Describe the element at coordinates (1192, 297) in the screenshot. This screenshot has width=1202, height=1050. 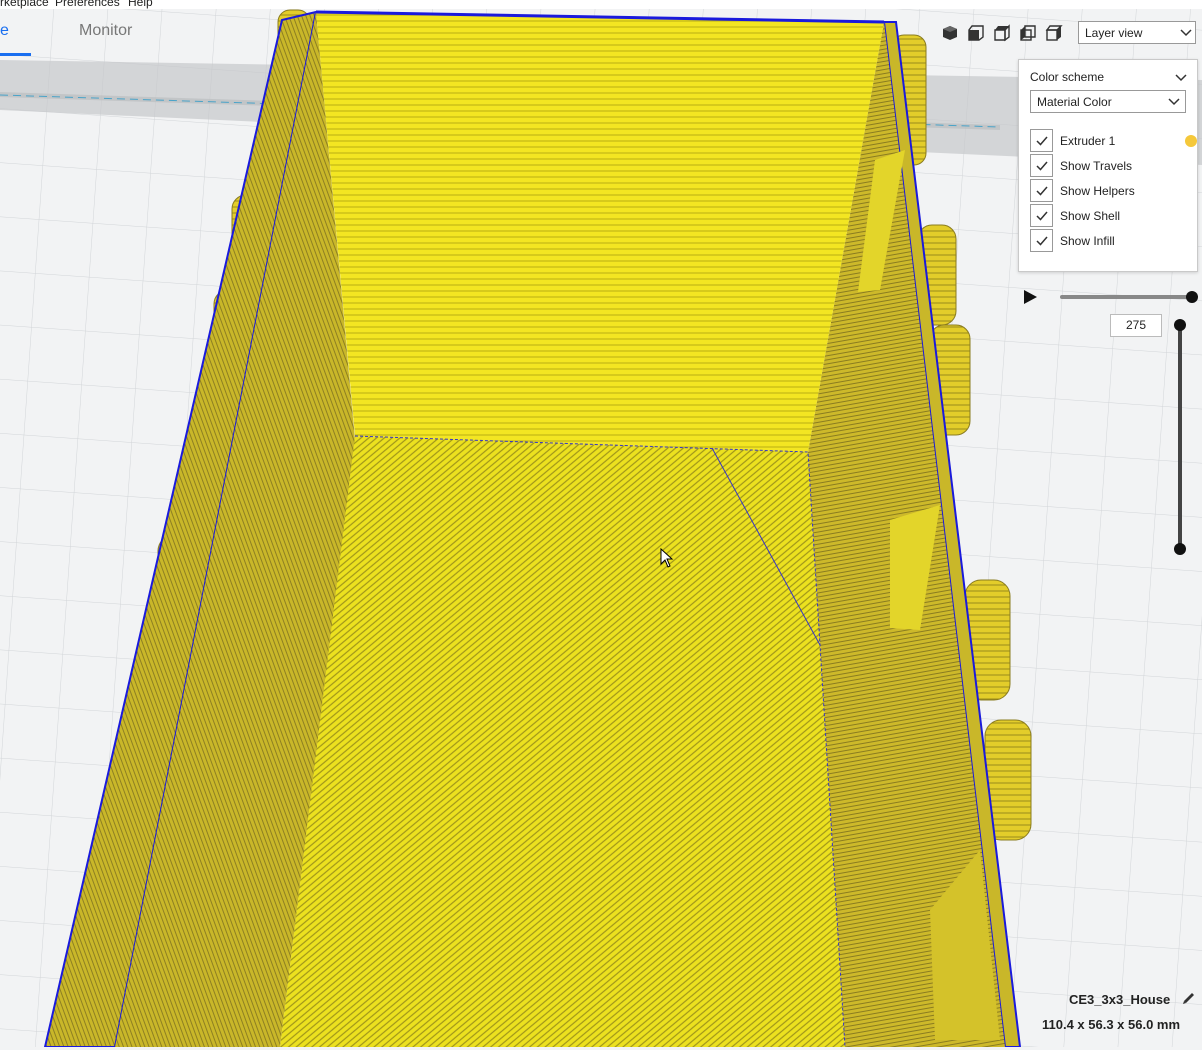
I see `path-slider-handle` at that location.